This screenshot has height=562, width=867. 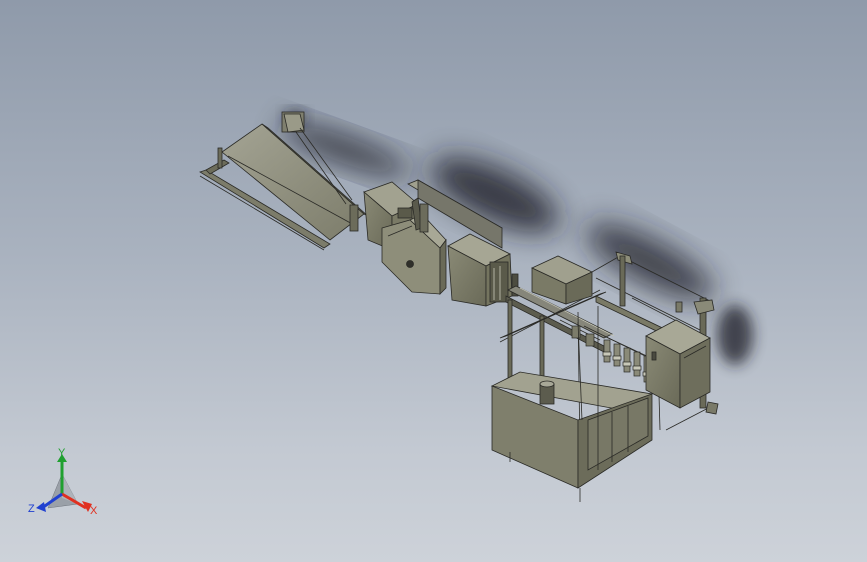 I want to click on z-axis-arrow-icon, so click(x=41, y=507).